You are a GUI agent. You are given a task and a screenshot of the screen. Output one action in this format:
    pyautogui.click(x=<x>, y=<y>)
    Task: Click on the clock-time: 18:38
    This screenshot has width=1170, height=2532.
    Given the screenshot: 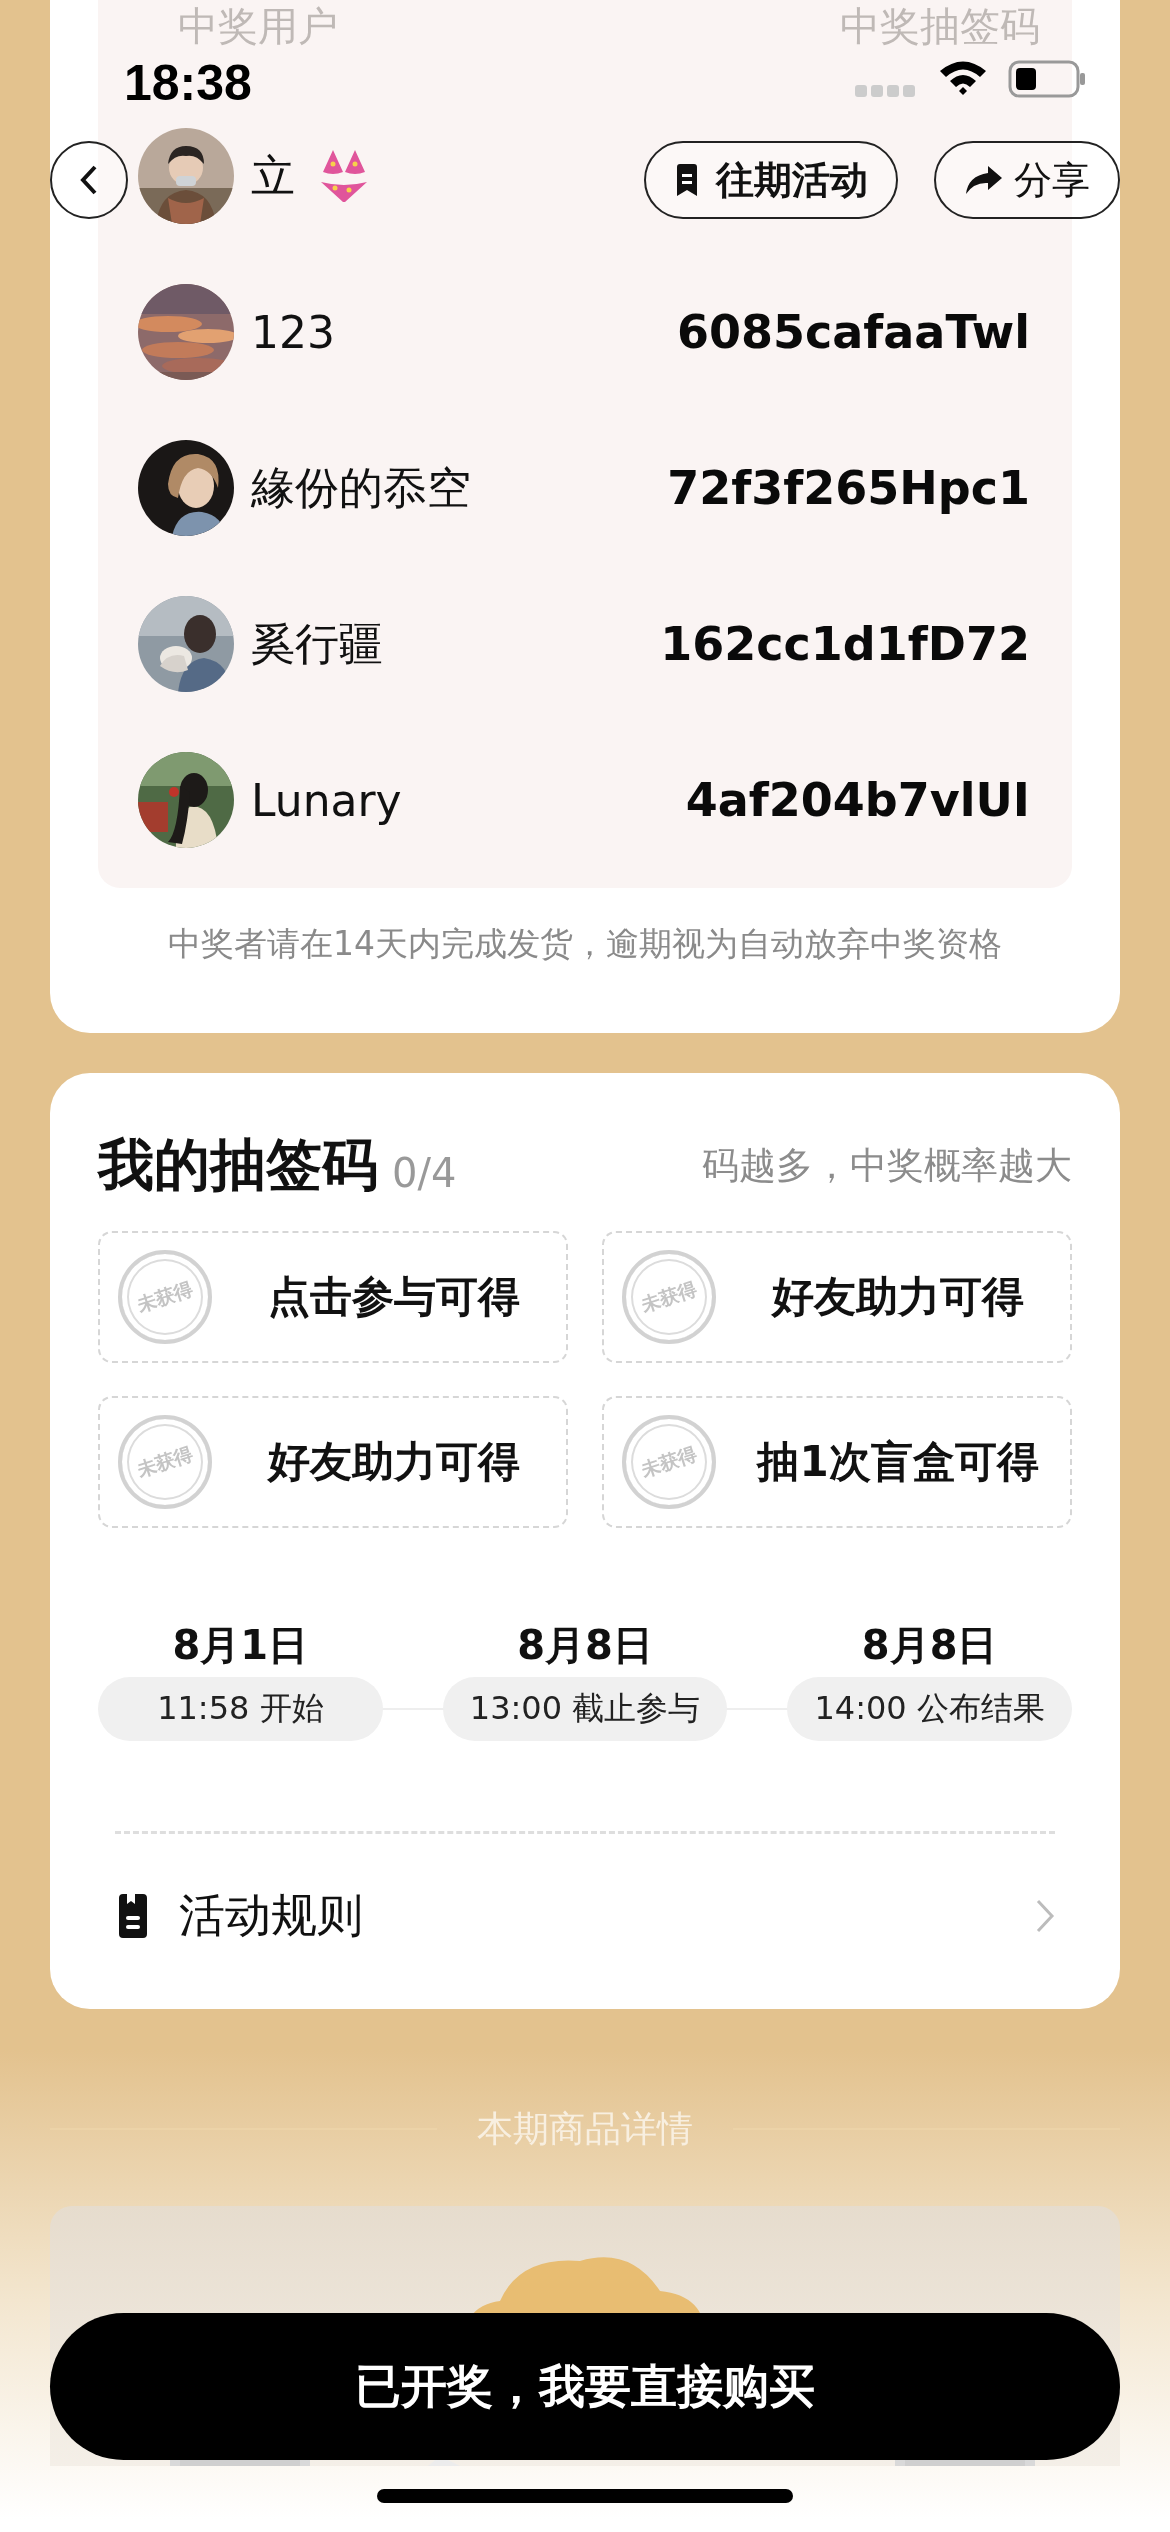 What is the action you would take?
    pyautogui.click(x=188, y=83)
    